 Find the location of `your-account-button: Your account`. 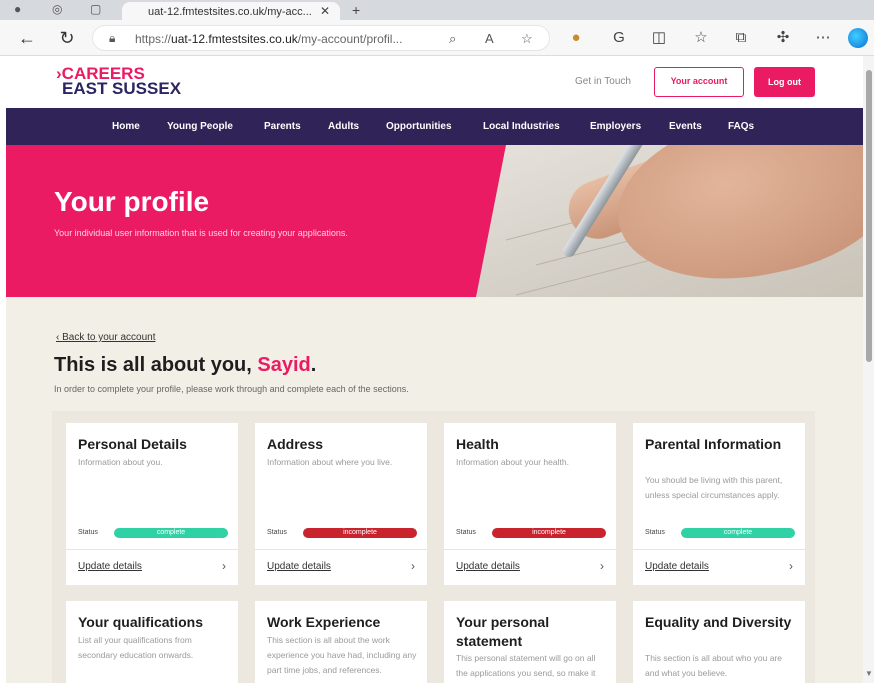

your-account-button: Your account is located at coordinates (699, 82).